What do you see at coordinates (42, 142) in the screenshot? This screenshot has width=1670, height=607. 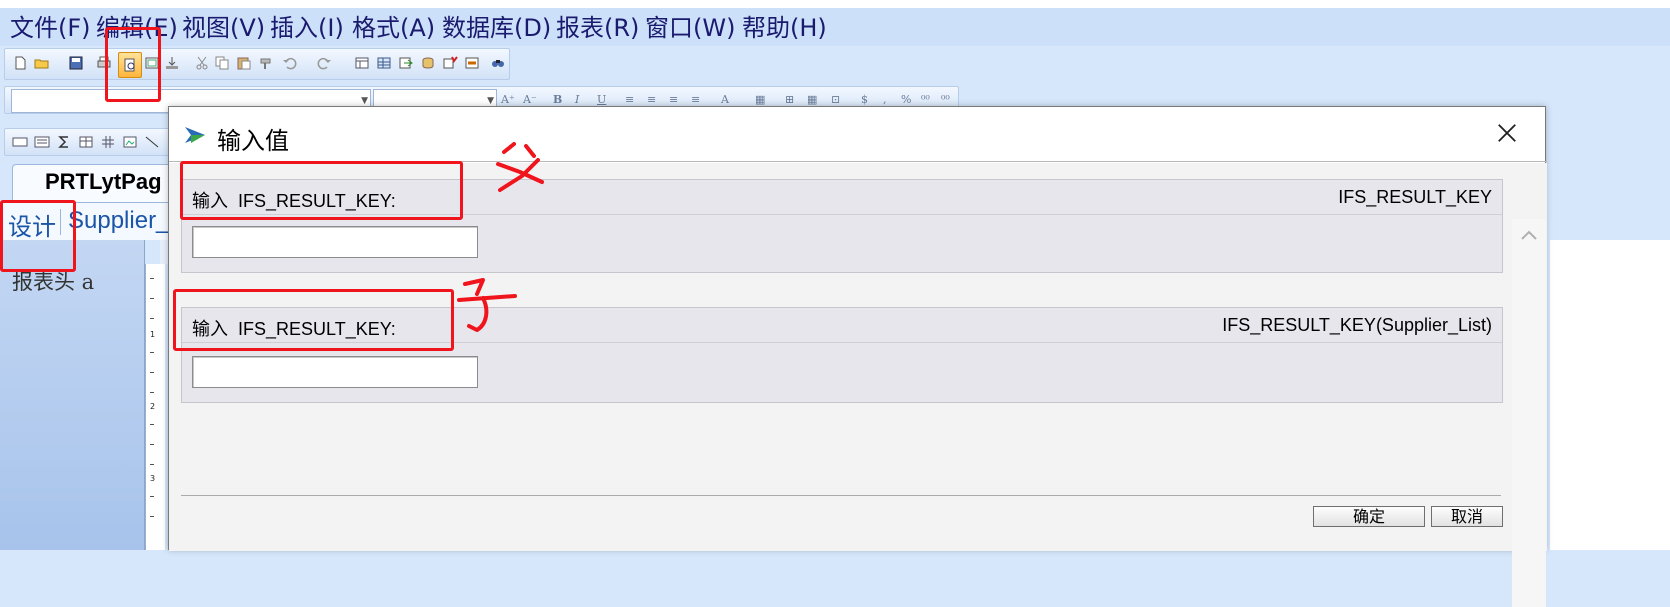 I see `textbox-icon` at bounding box center [42, 142].